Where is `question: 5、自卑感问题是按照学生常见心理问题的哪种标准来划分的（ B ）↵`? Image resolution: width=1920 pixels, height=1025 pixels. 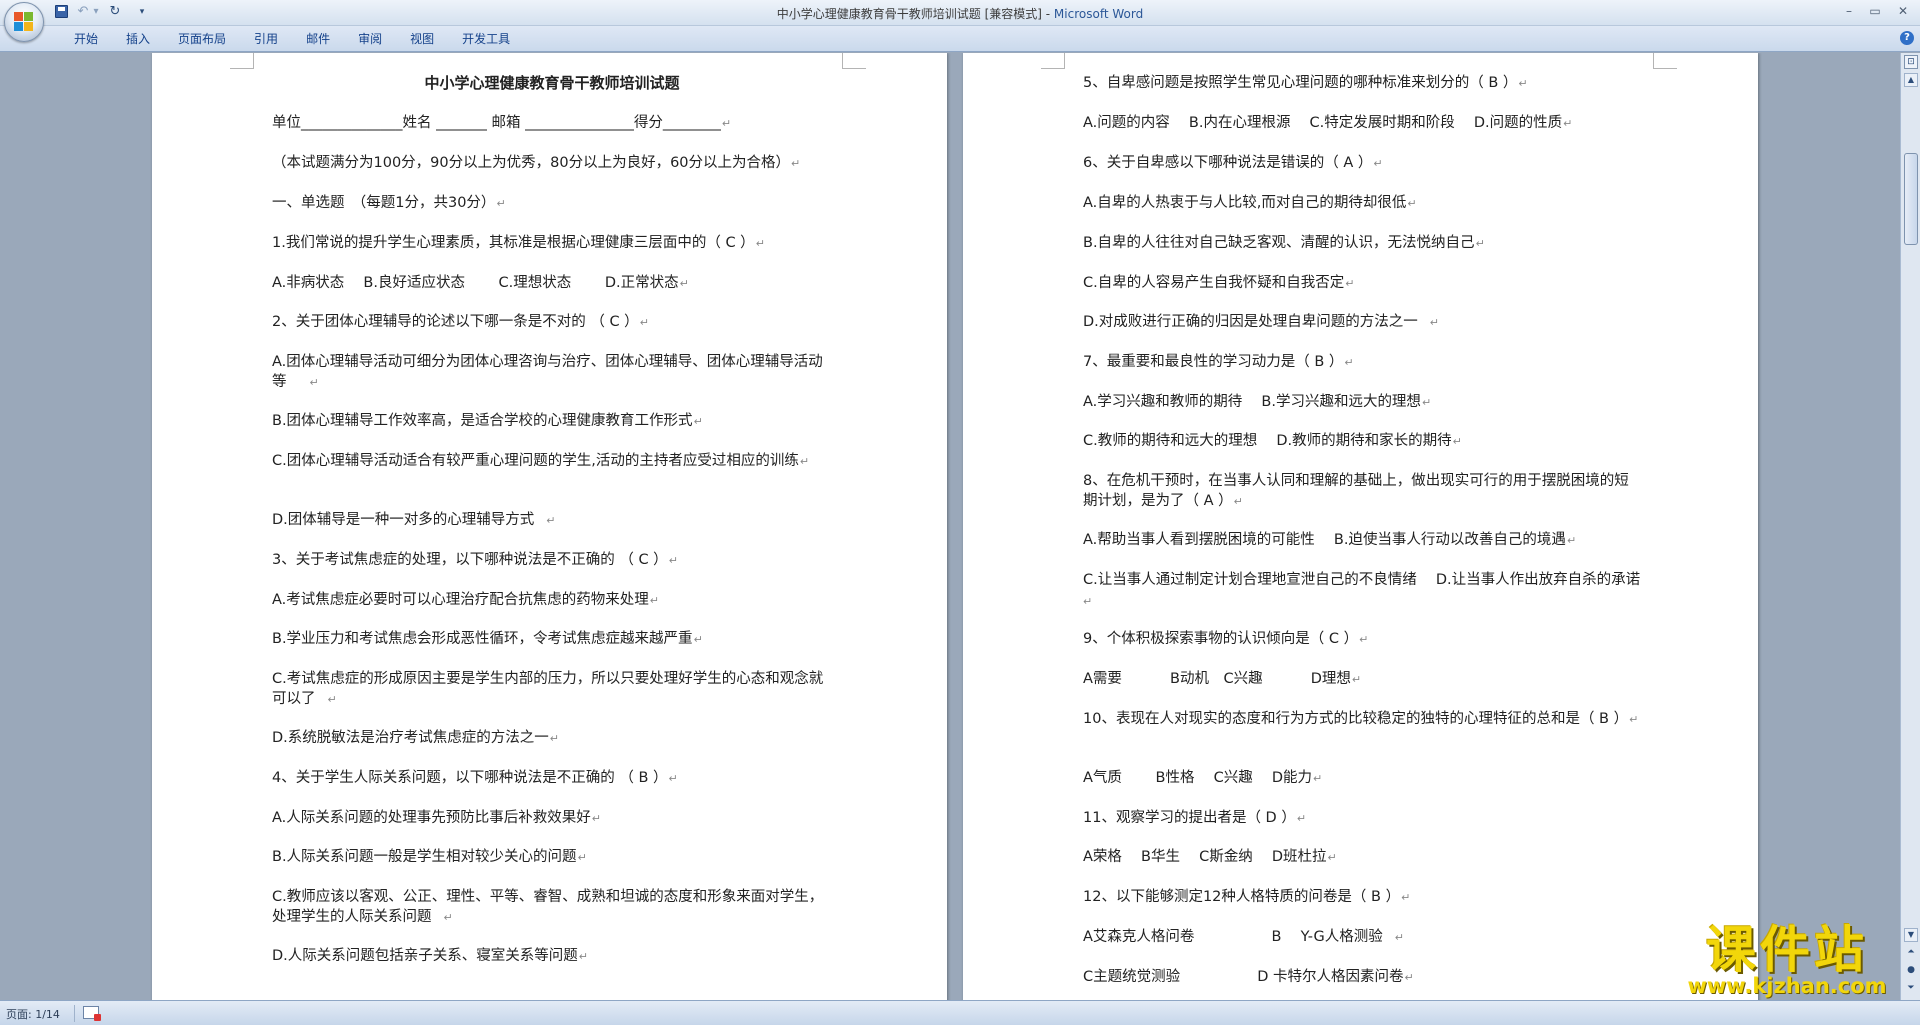
question: 5、自卑感问题是按照学生常见心理问题的哪种标准来划分的（ B ）↵ is located at coordinates (1305, 83).